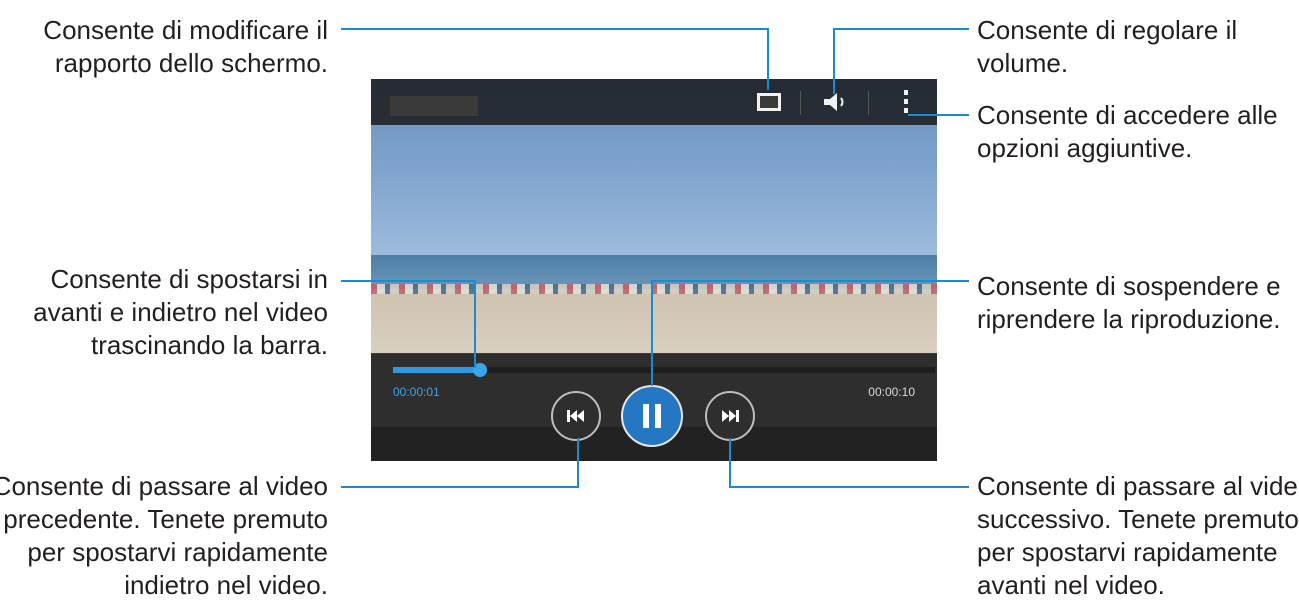 The height and width of the screenshot is (602, 1299). I want to click on seek-bar-progress, so click(436, 370).